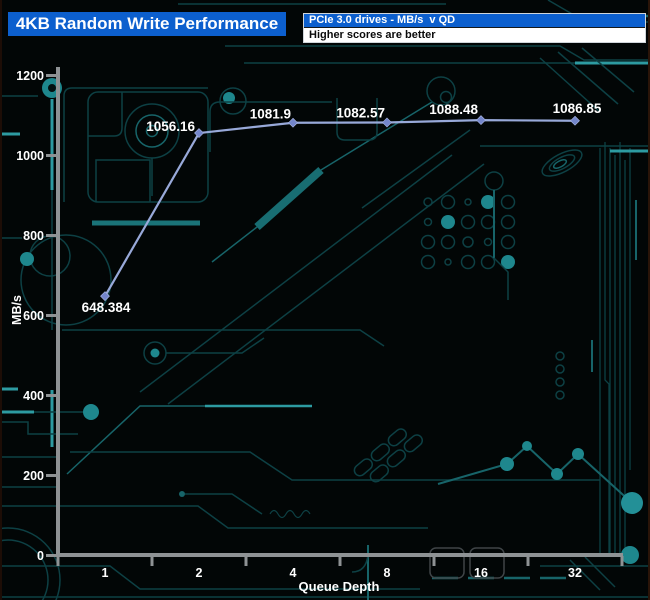 The height and width of the screenshot is (600, 650). I want to click on data-point-label: 1088.48, so click(453, 109).